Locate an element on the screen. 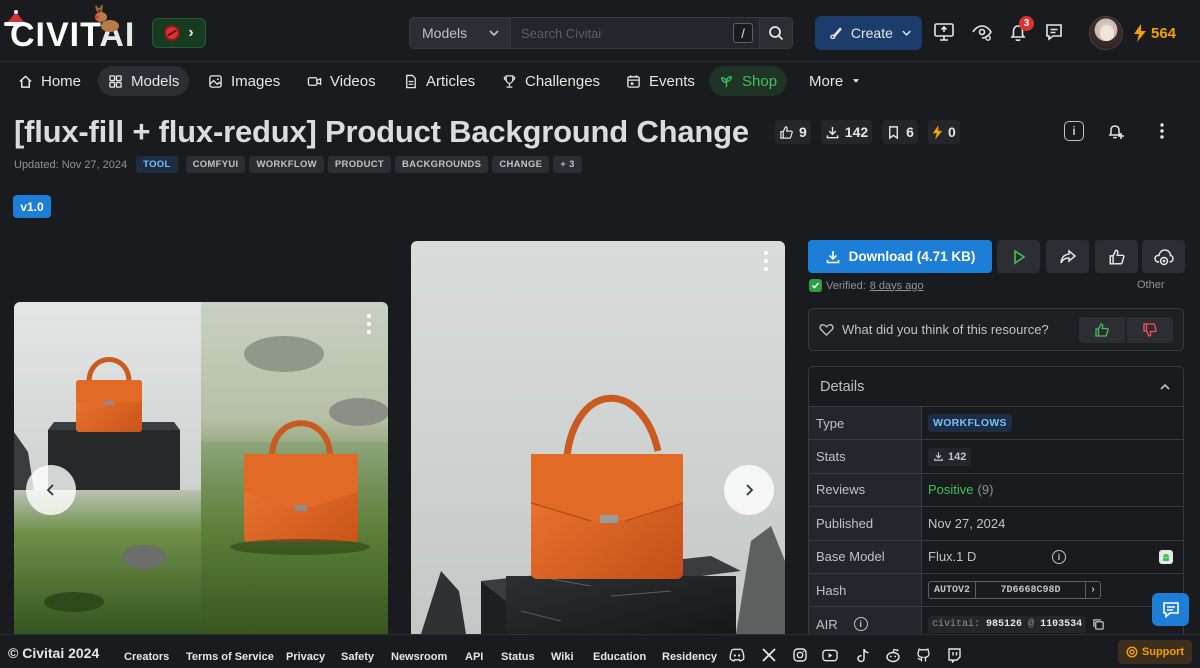 This screenshot has width=1200, height=668. nav-item-articles: Articles is located at coordinates (439, 81).